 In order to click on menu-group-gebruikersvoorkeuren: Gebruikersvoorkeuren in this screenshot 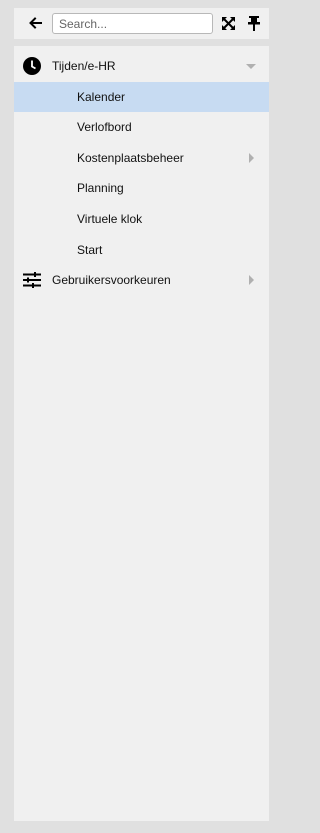, I will do `click(141, 280)`.